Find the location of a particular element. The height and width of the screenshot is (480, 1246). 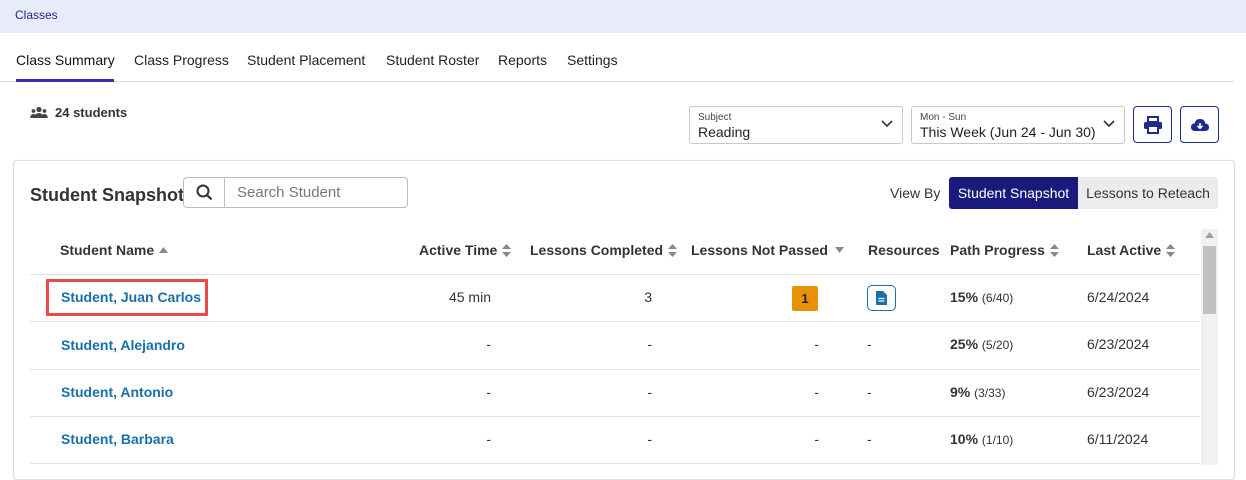

column-header-student-name: Student Name is located at coordinates (114, 250).